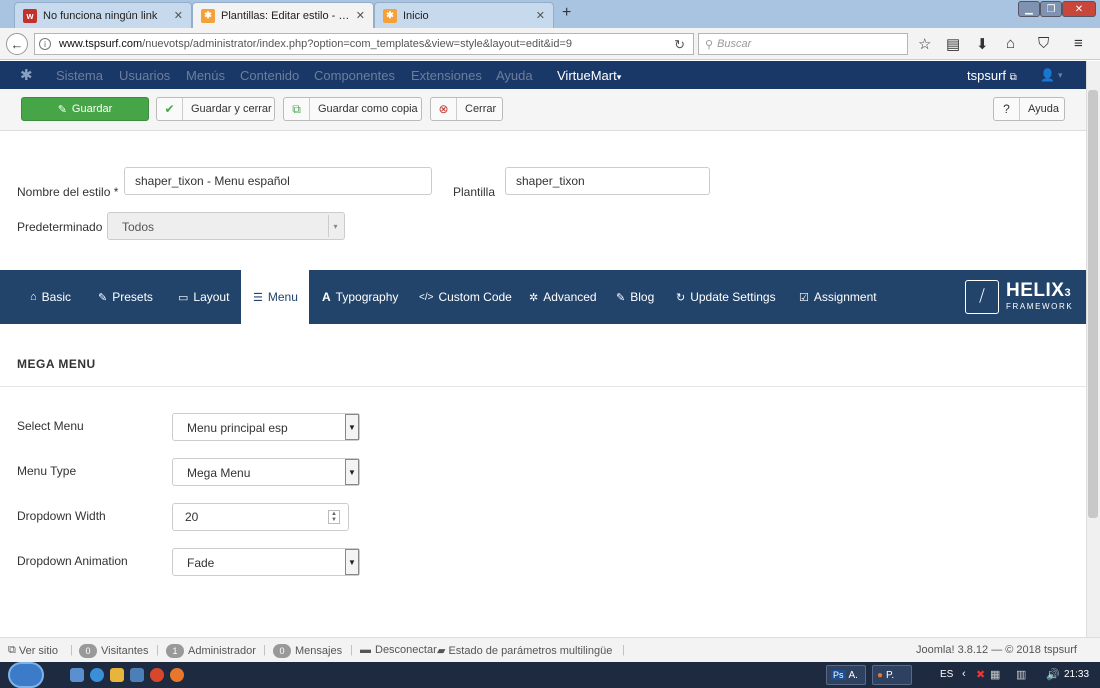 The height and width of the screenshot is (688, 1100). What do you see at coordinates (97, 675) in the screenshot?
I see `ie-icon` at bounding box center [97, 675].